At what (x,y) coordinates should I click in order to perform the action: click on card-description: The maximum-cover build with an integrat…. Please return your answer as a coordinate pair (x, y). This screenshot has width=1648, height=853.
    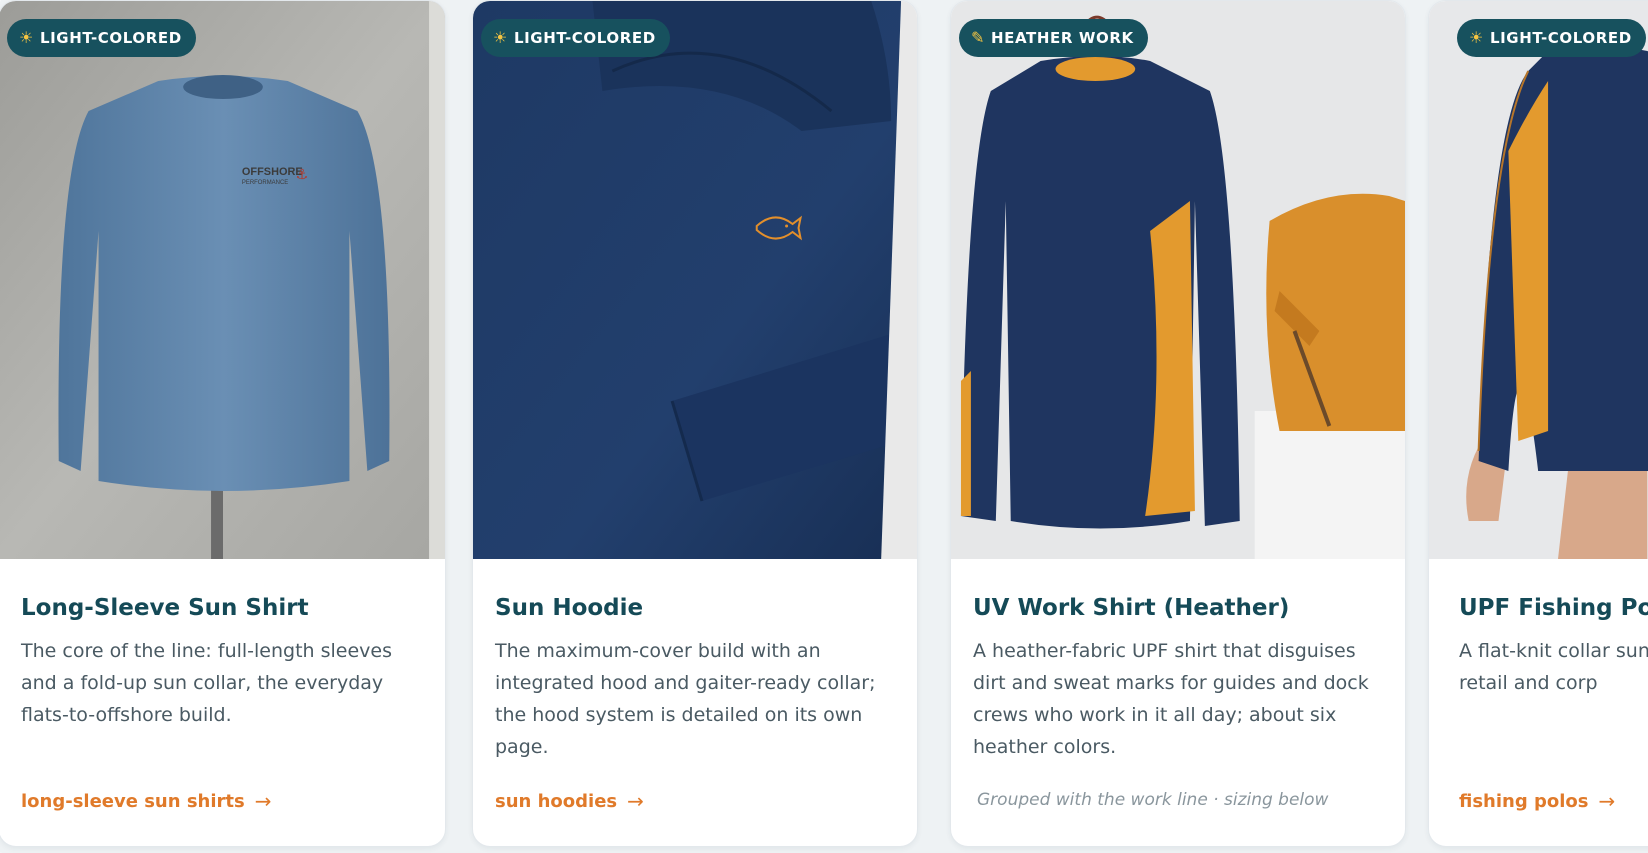
    Looking at the image, I should click on (685, 699).